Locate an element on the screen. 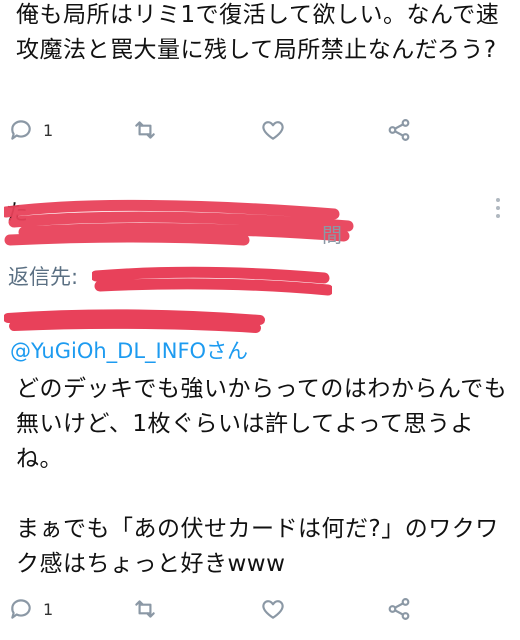 The height and width of the screenshot is (640, 520). redacted-mentions is located at coordinates (212, 281).